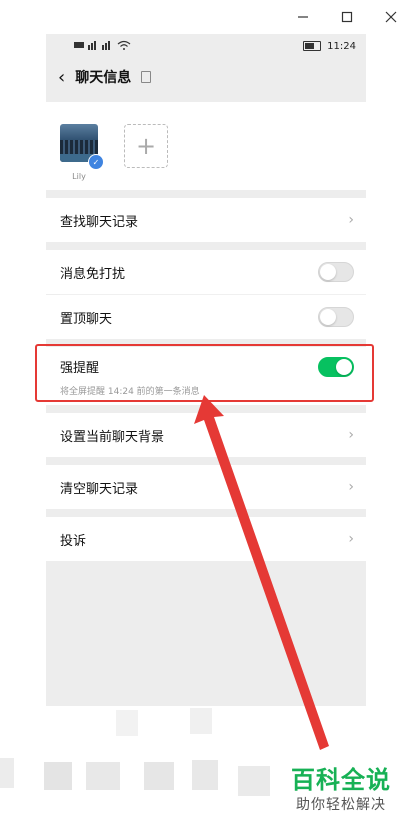 This screenshot has height=824, width=413. What do you see at coordinates (341, 805) in the screenshot?
I see `watermark-subtitle: 助你轻松解决` at bounding box center [341, 805].